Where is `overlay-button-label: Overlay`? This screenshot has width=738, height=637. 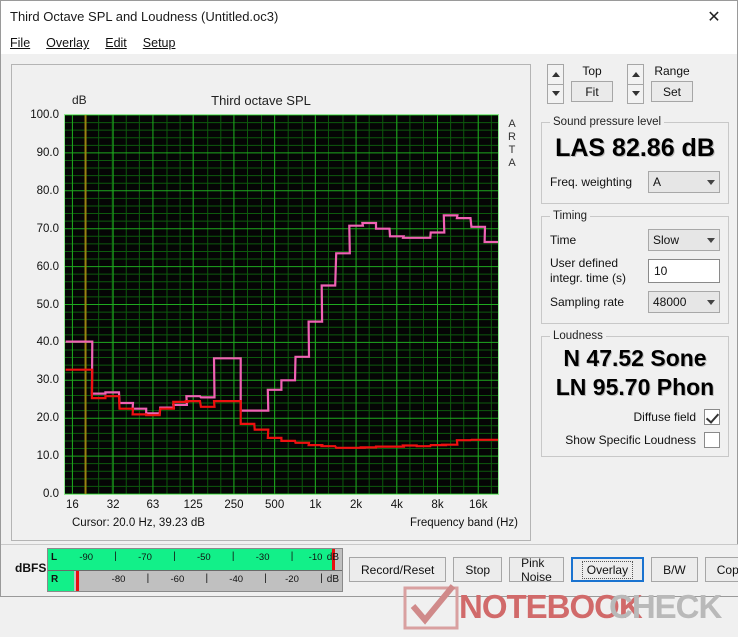 overlay-button-label: Overlay is located at coordinates (607, 569).